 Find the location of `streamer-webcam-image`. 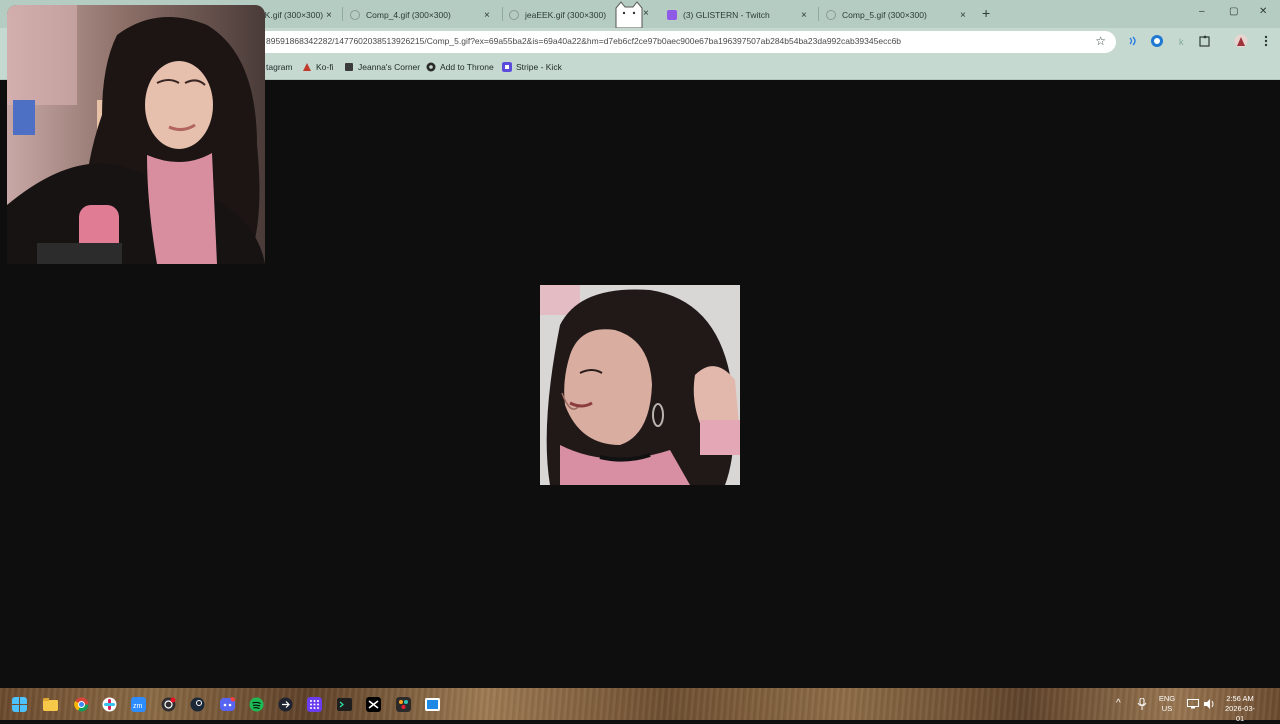

streamer-webcam-image is located at coordinates (136, 134).